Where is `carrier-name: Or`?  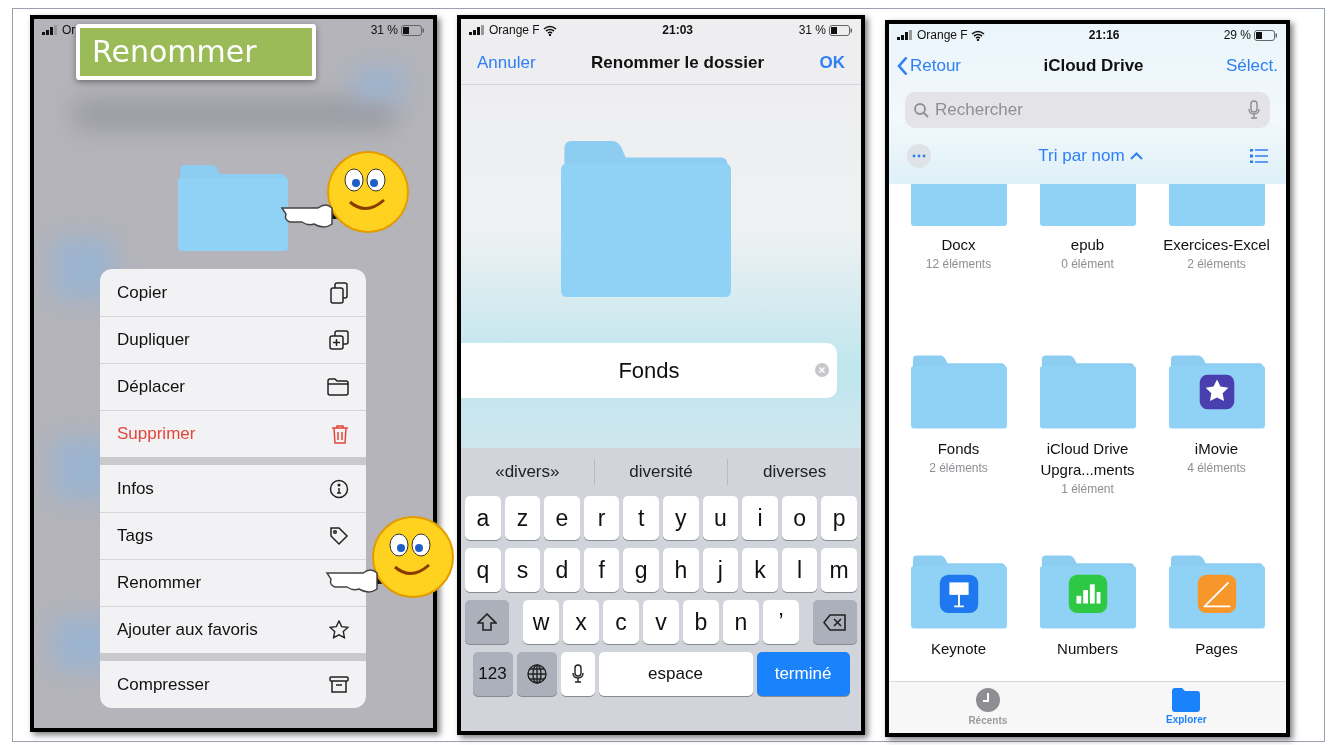
carrier-name: Or is located at coordinates (69, 30).